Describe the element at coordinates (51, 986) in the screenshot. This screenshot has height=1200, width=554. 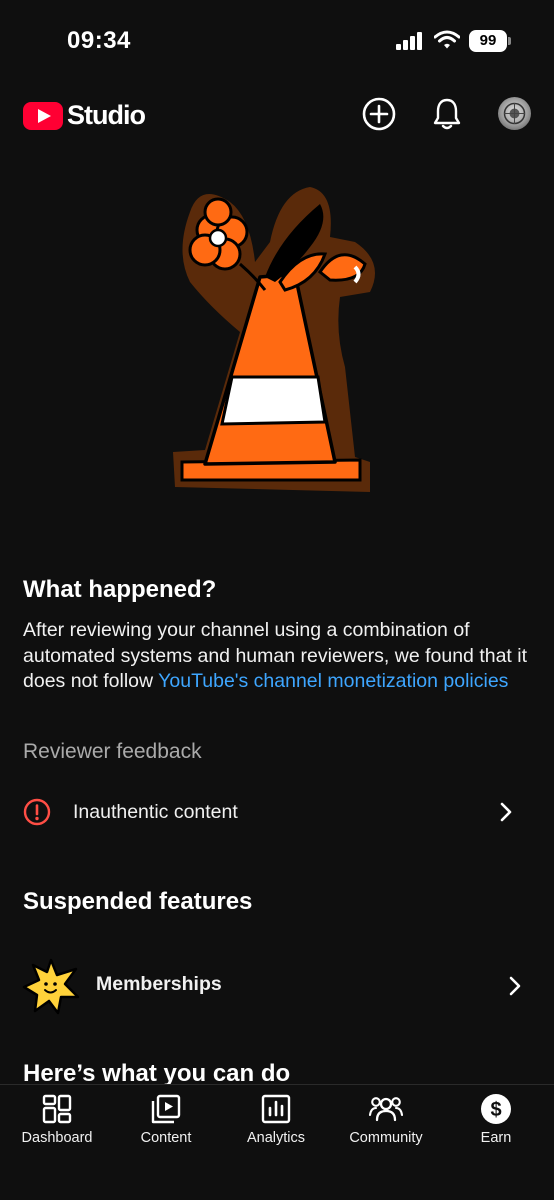
I see `membership-star-icon` at that location.